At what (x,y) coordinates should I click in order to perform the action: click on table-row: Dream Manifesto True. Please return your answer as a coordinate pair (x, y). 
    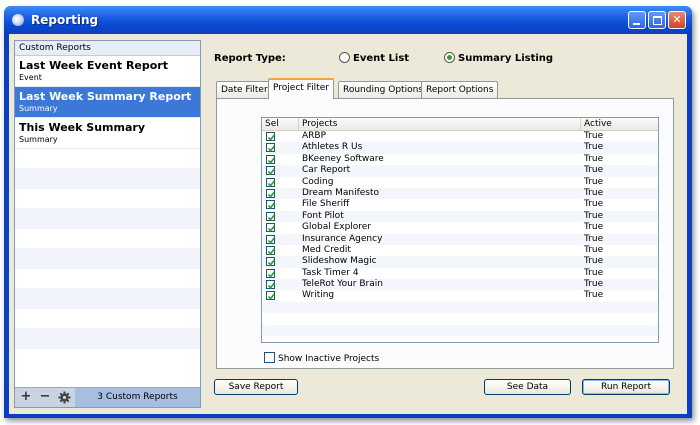
    Looking at the image, I should click on (460, 193).